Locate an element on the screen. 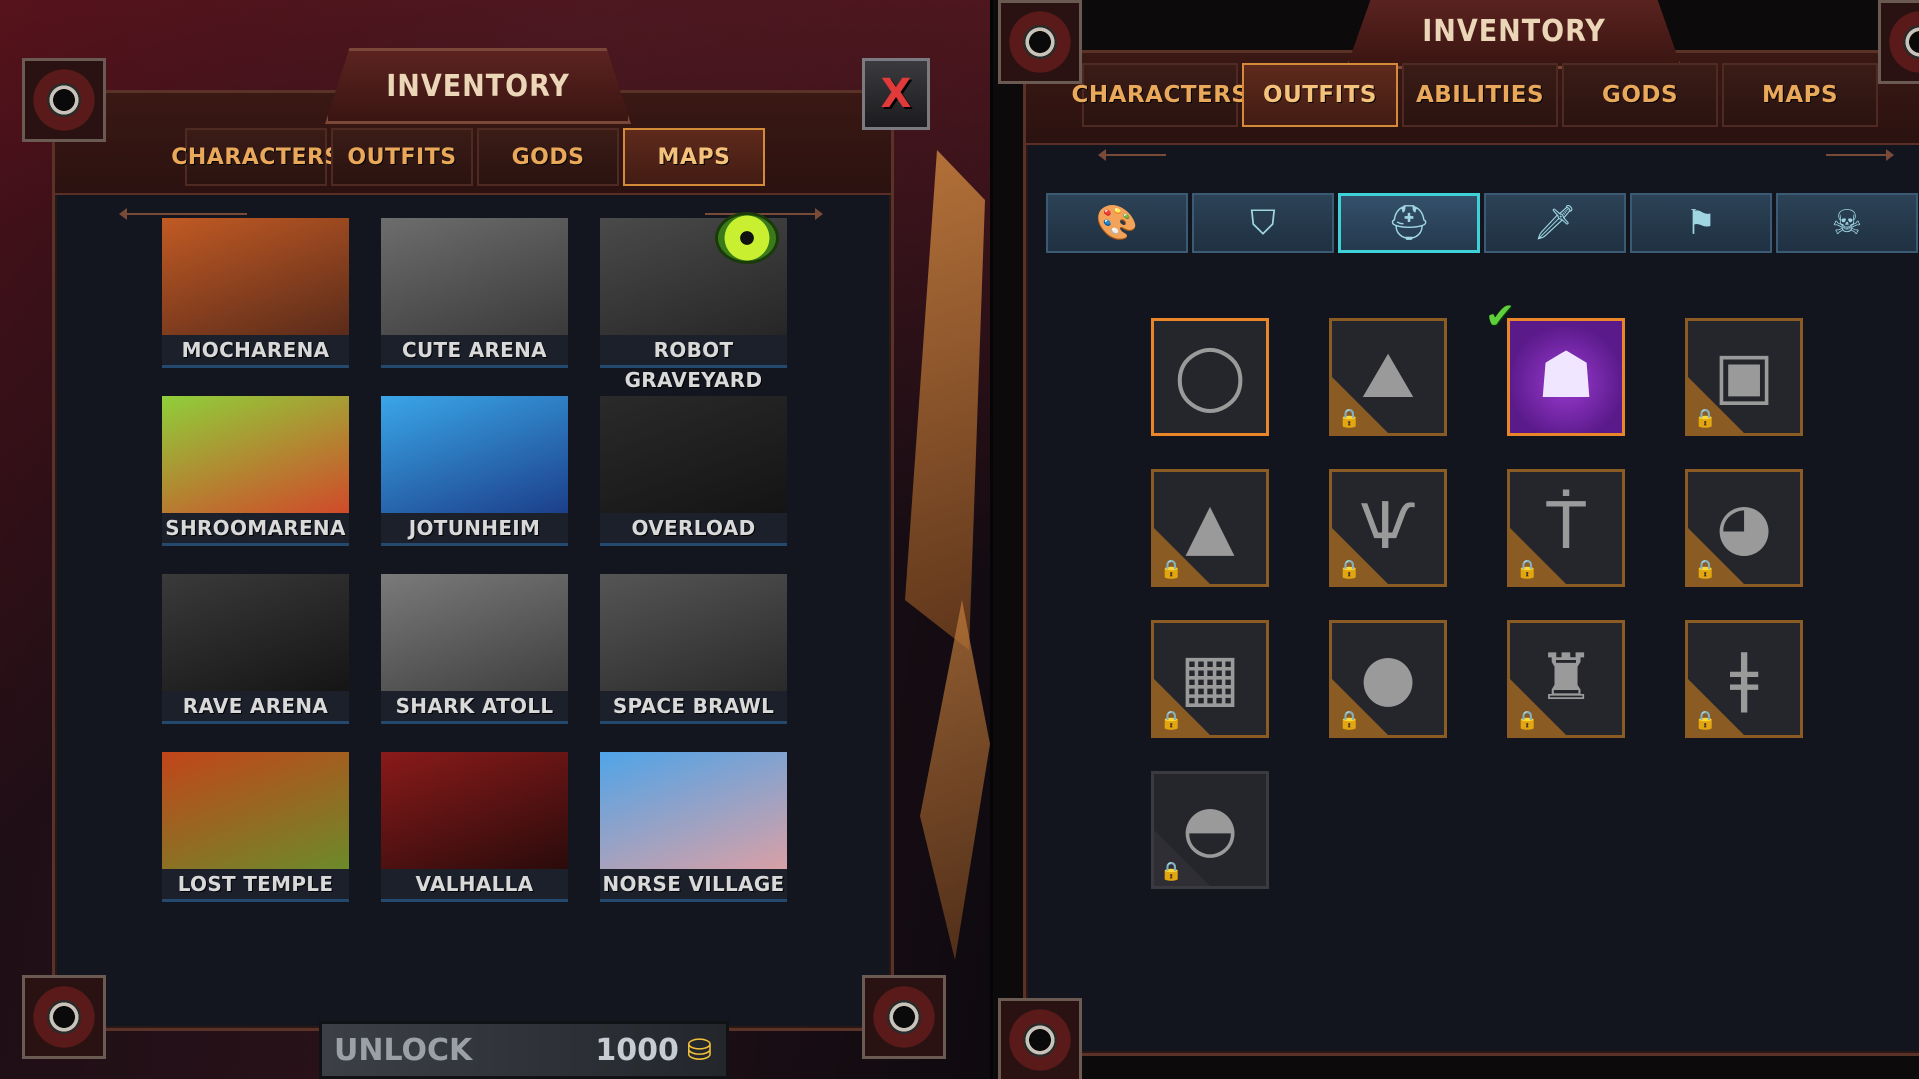 This screenshot has width=1919, height=1079. map-name-label: LOST TEMPLE is located at coordinates (255, 885).